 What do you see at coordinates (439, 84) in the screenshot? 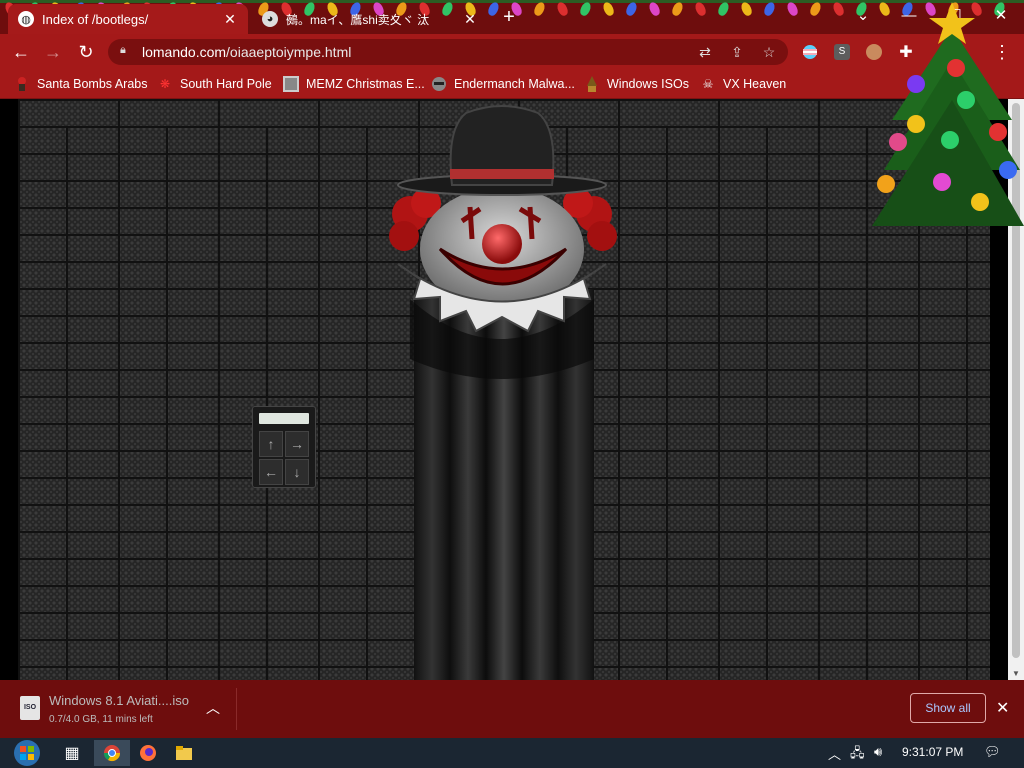
I see `raccoon-icon` at bounding box center [439, 84].